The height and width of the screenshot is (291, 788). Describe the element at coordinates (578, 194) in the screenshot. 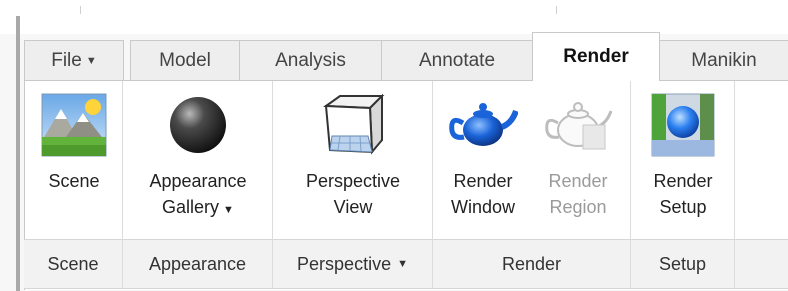

I see `button-label: Render Region` at that location.